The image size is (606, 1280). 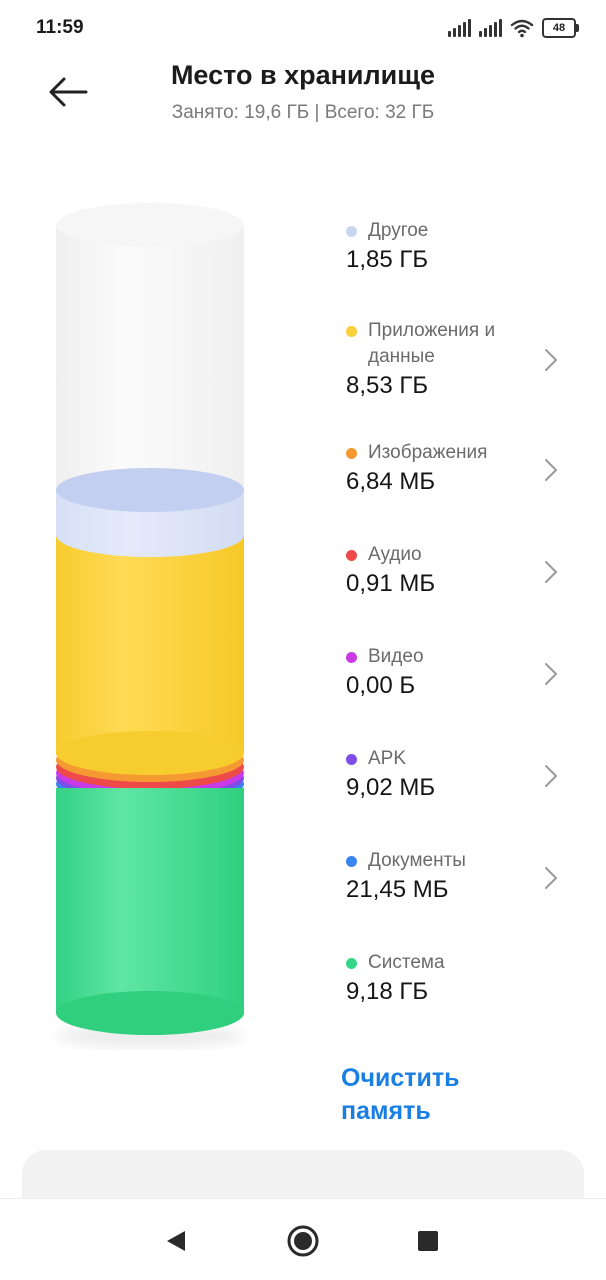 I want to click on legend-label: Документы, so click(x=417, y=860).